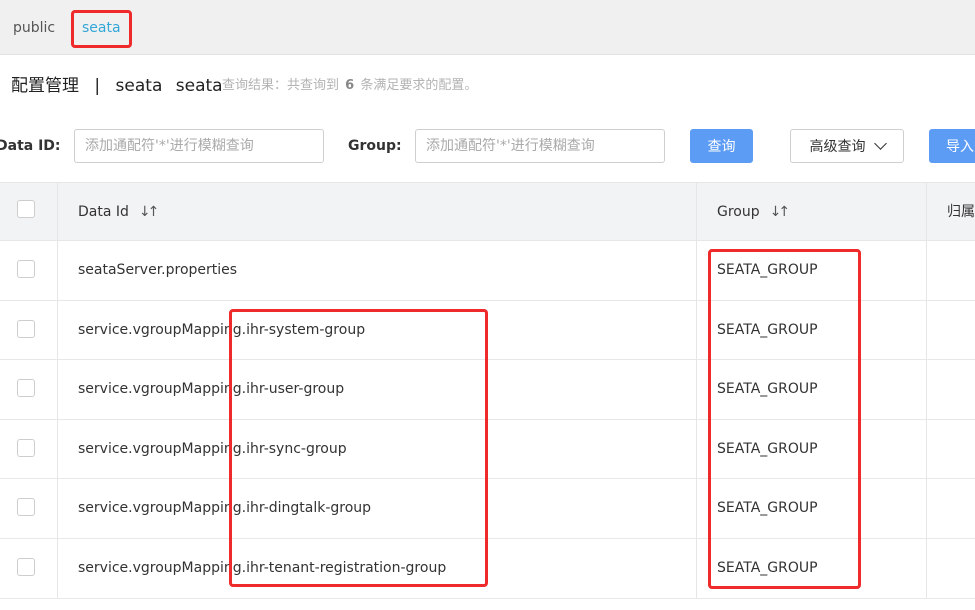 This screenshot has height=610, width=975. I want to click on row-data-id: service.vgroupMapping.ihr-sync-group, so click(212, 449).